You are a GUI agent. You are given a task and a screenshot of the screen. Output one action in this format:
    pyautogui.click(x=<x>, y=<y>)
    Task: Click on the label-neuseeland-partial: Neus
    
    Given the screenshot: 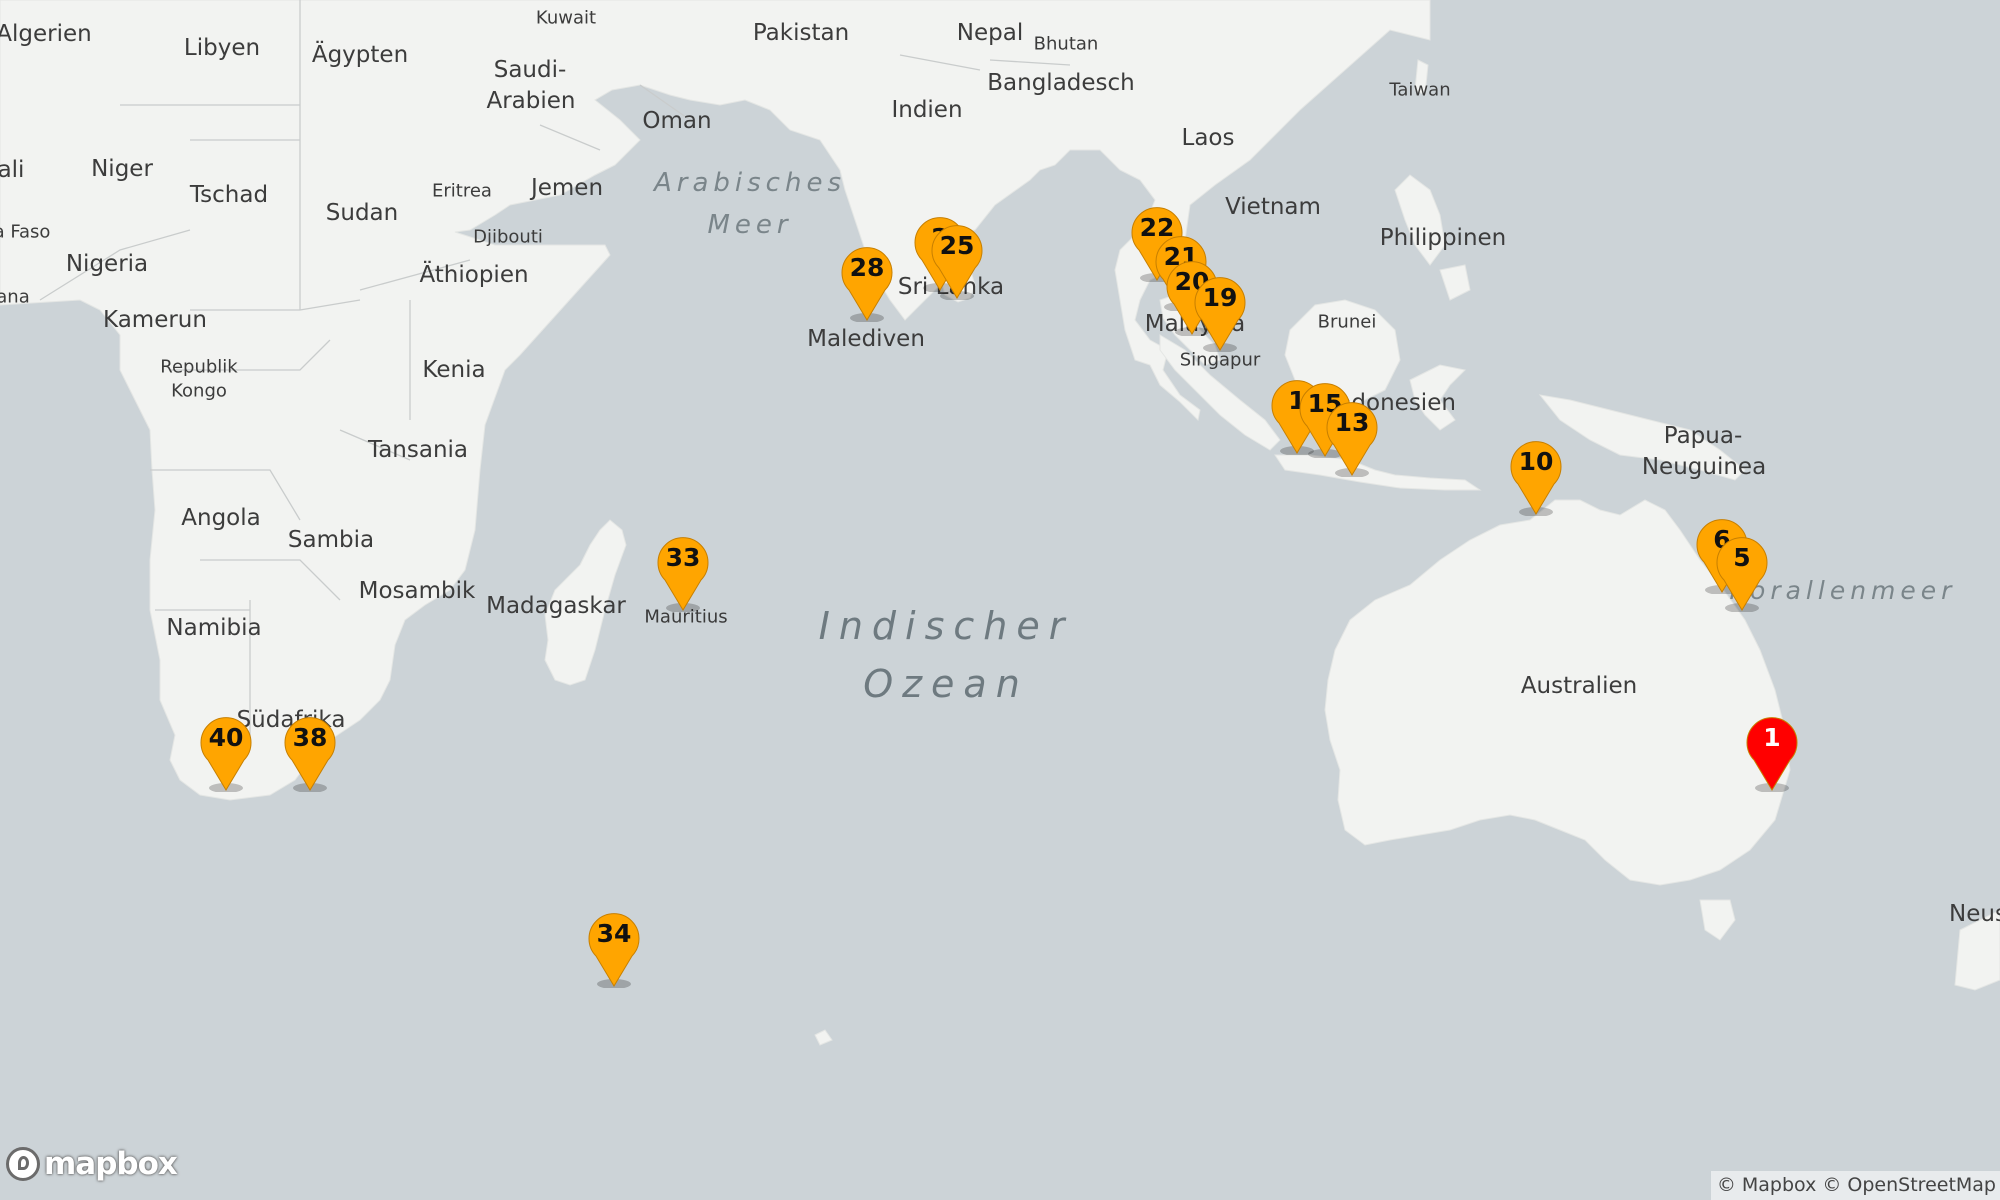 What is the action you would take?
    pyautogui.click(x=1974, y=914)
    